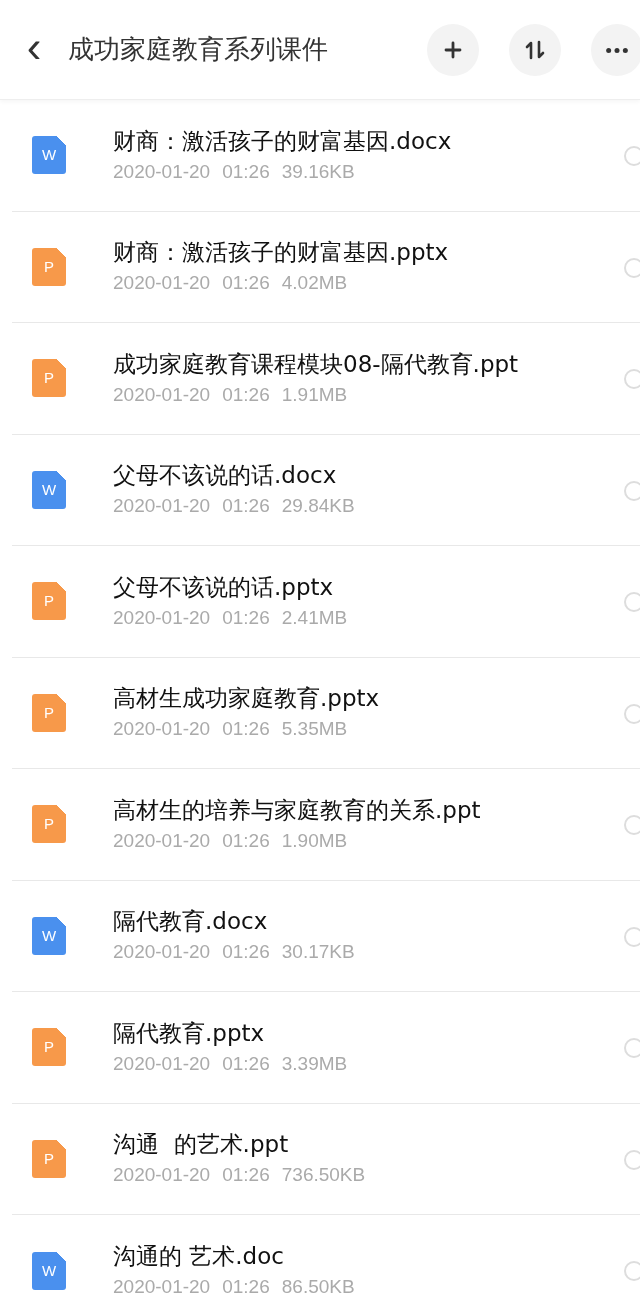 The height and width of the screenshot is (1310, 640). Describe the element at coordinates (314, 617) in the screenshot. I see `file-size: 2.41MB` at that location.